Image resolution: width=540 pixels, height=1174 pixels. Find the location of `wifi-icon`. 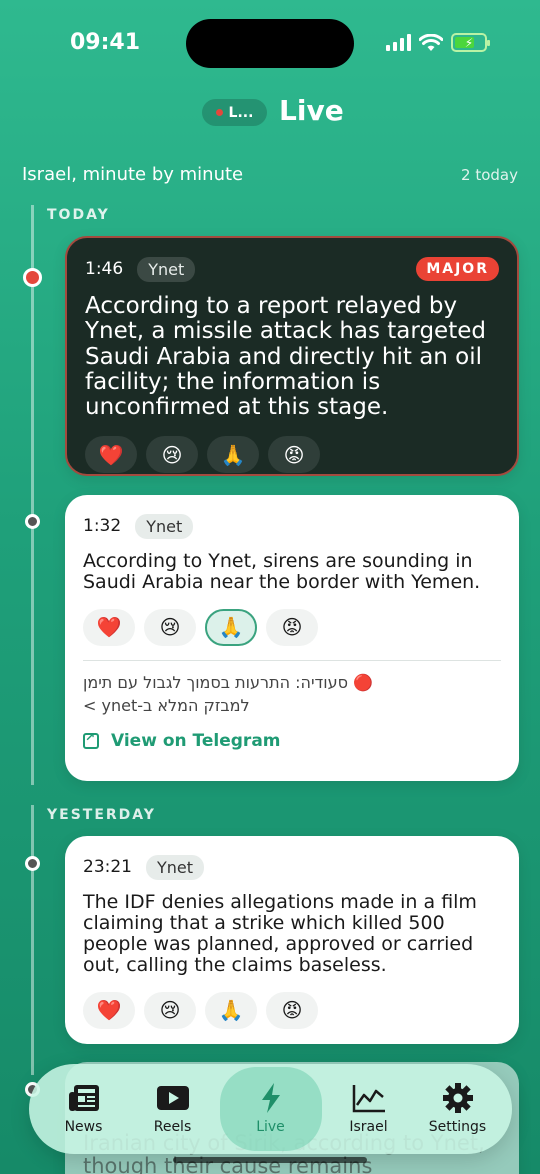

wifi-icon is located at coordinates (431, 42).